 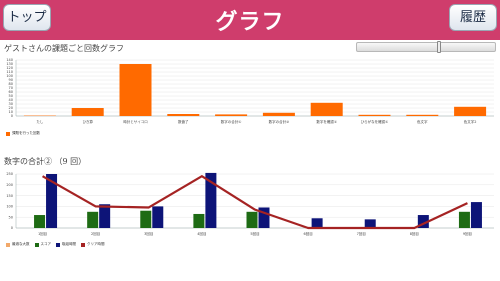 What do you see at coordinates (9, 68) in the screenshot?
I see `y-tick-label: 120` at bounding box center [9, 68].